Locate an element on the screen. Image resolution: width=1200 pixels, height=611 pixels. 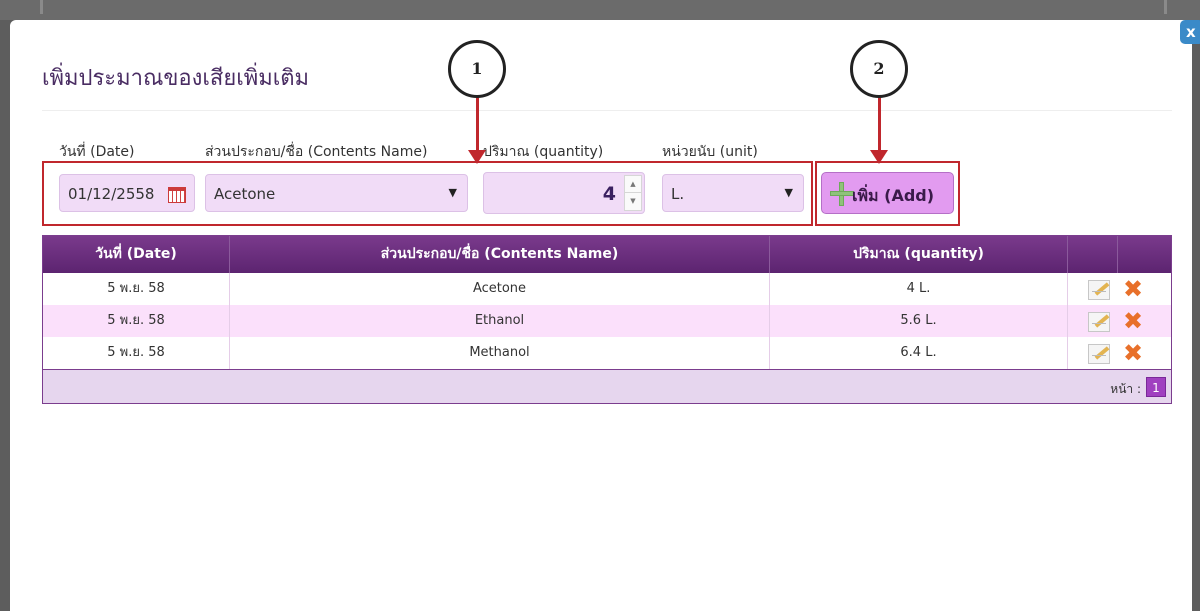
quantity-stepper: ▲ ▼ is located at coordinates (633, 193).